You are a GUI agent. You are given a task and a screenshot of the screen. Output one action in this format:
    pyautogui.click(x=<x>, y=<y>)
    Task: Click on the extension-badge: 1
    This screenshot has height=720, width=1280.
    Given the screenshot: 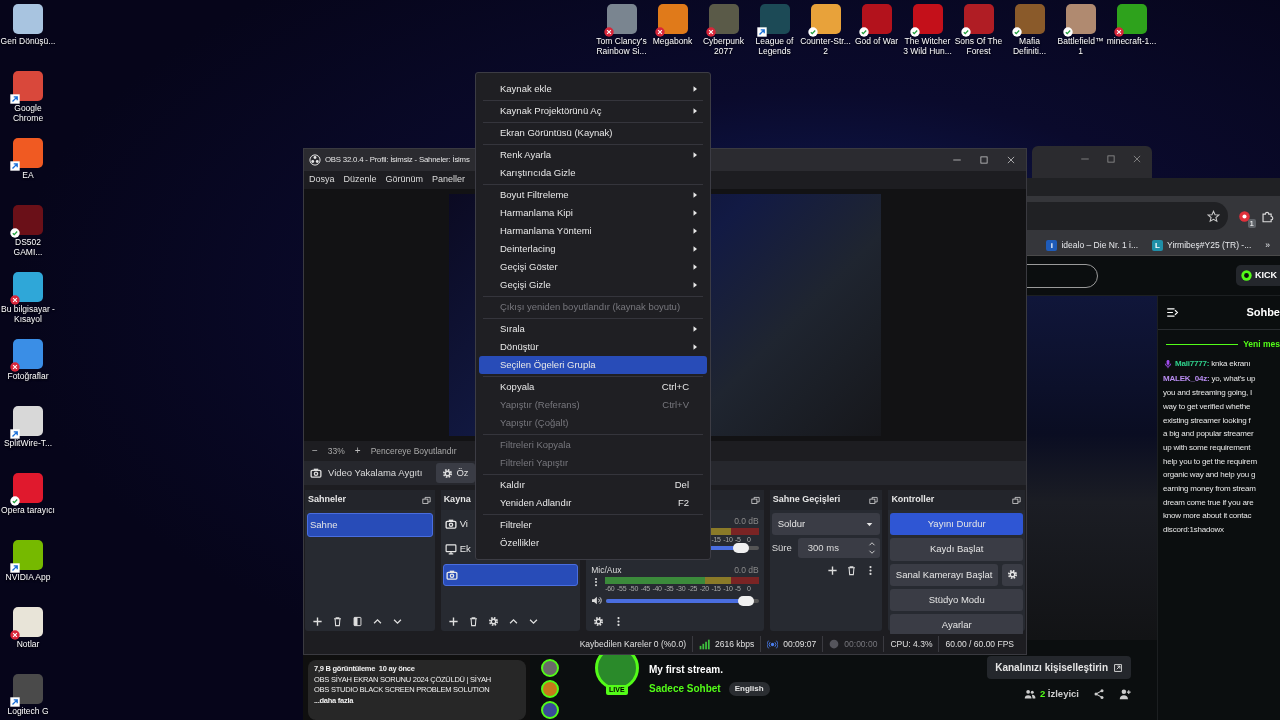 What is the action you would take?
    pyautogui.click(x=1251, y=223)
    